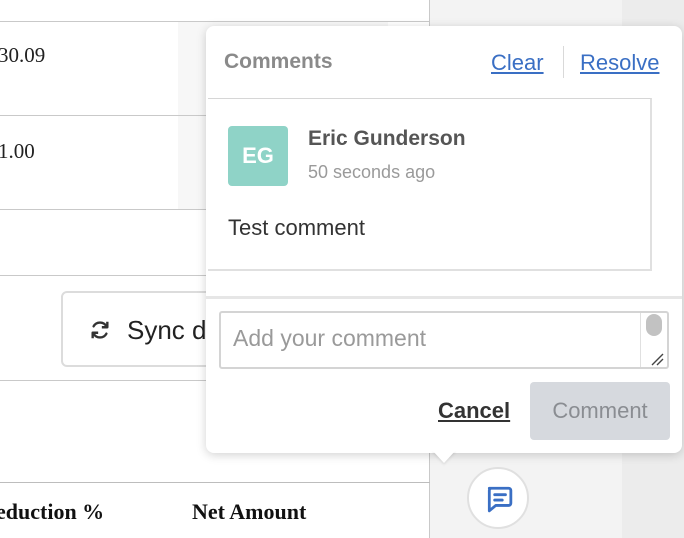 The image size is (684, 538). I want to click on avatar: EG, so click(258, 156).